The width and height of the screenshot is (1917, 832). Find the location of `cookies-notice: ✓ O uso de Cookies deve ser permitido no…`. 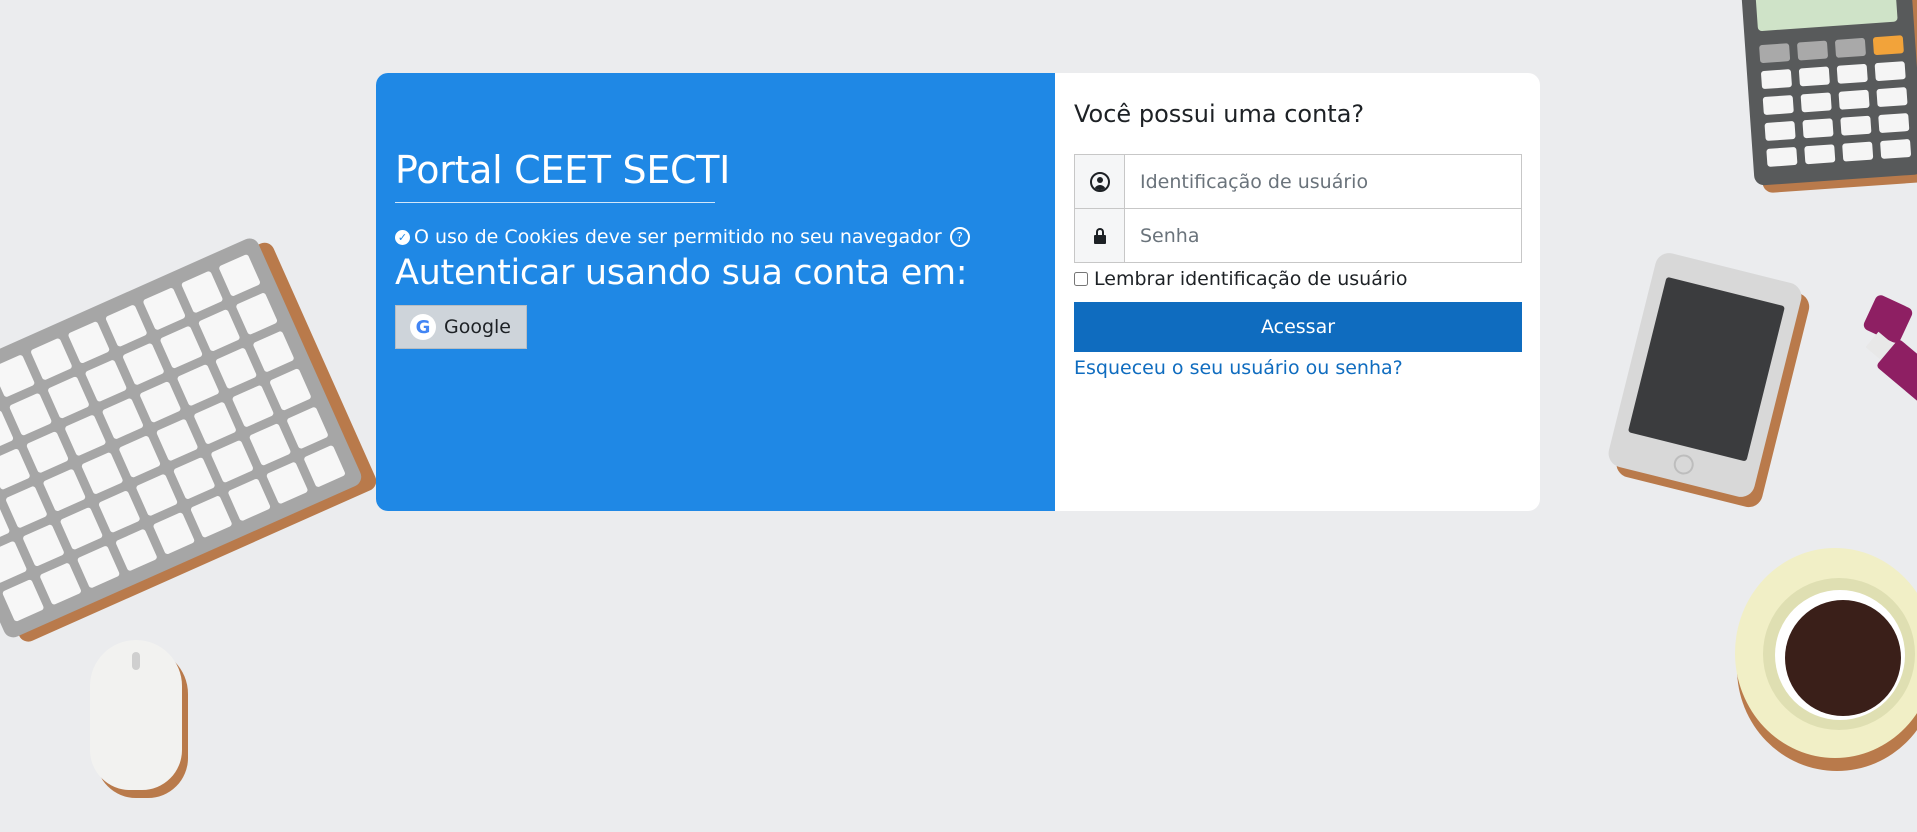

cookies-notice: ✓ O uso de Cookies deve ser permitido no… is located at coordinates (682, 237).